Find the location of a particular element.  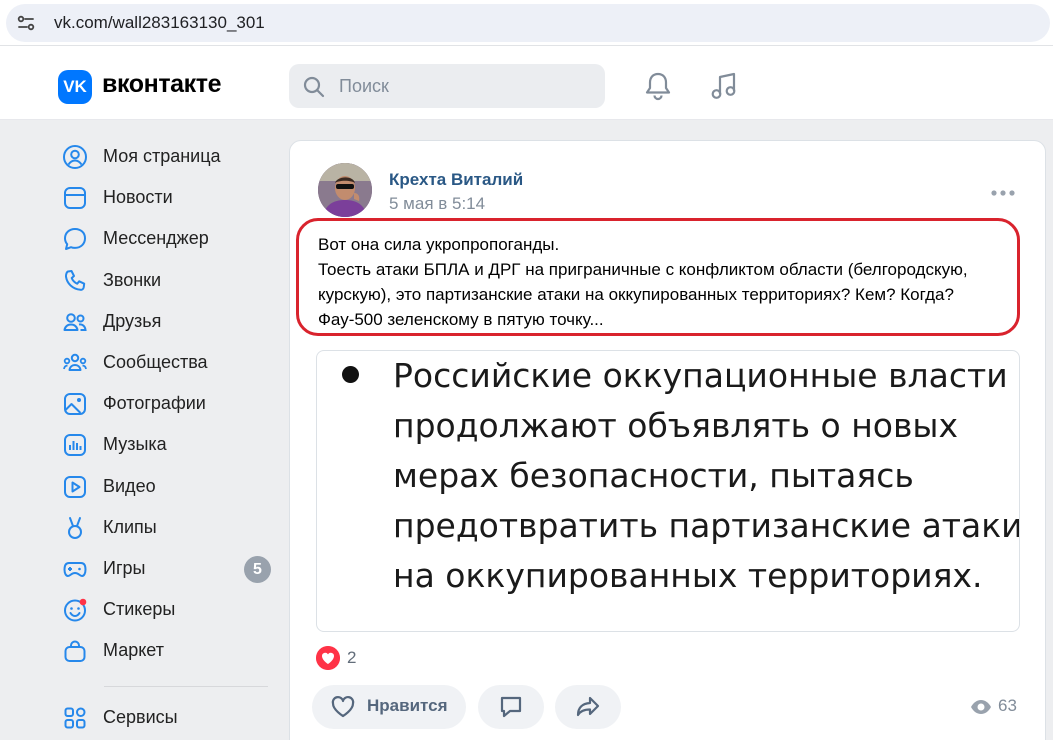

sidebar-item-photos: Фотографии is located at coordinates (170, 403).